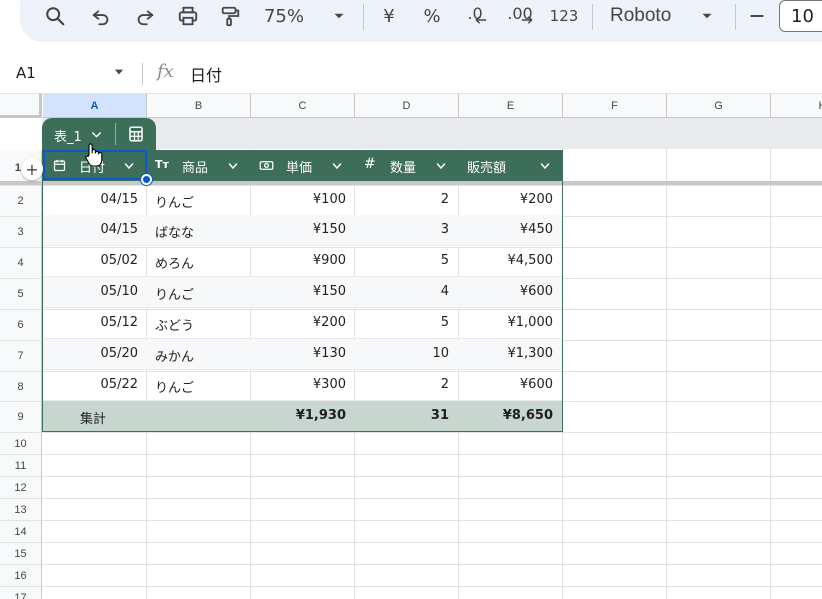 This screenshot has height=599, width=822. I want to click on column-header-a: A, so click(95, 106).